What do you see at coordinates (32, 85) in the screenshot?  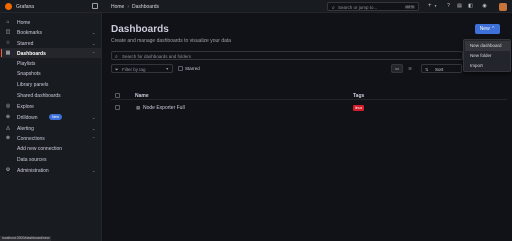 I see `sidebar-subitem-library-panels: Library panels` at bounding box center [32, 85].